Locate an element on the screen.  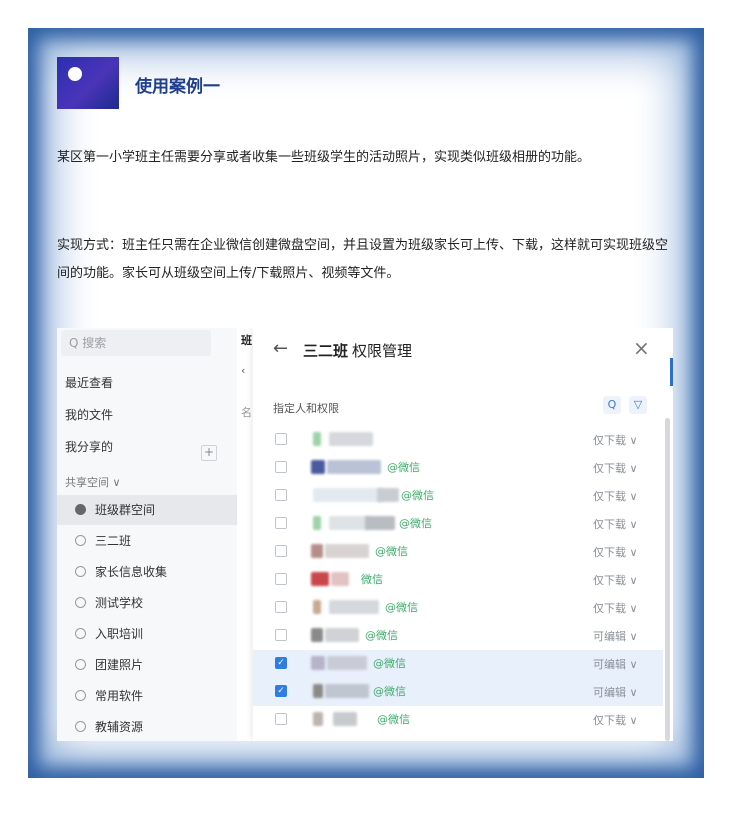
space-item: 入职培训 is located at coordinates (147, 634).